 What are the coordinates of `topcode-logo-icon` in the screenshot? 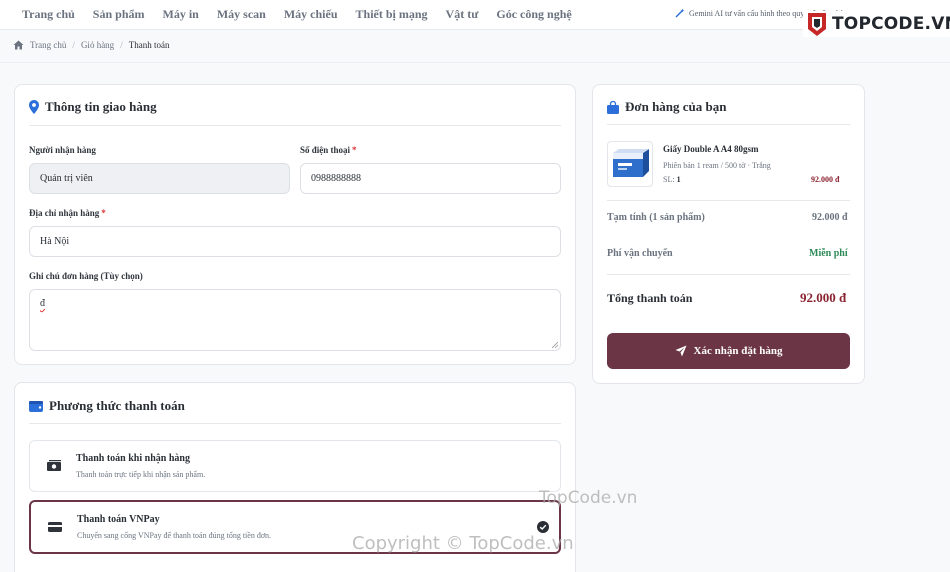 It's located at (817, 24).